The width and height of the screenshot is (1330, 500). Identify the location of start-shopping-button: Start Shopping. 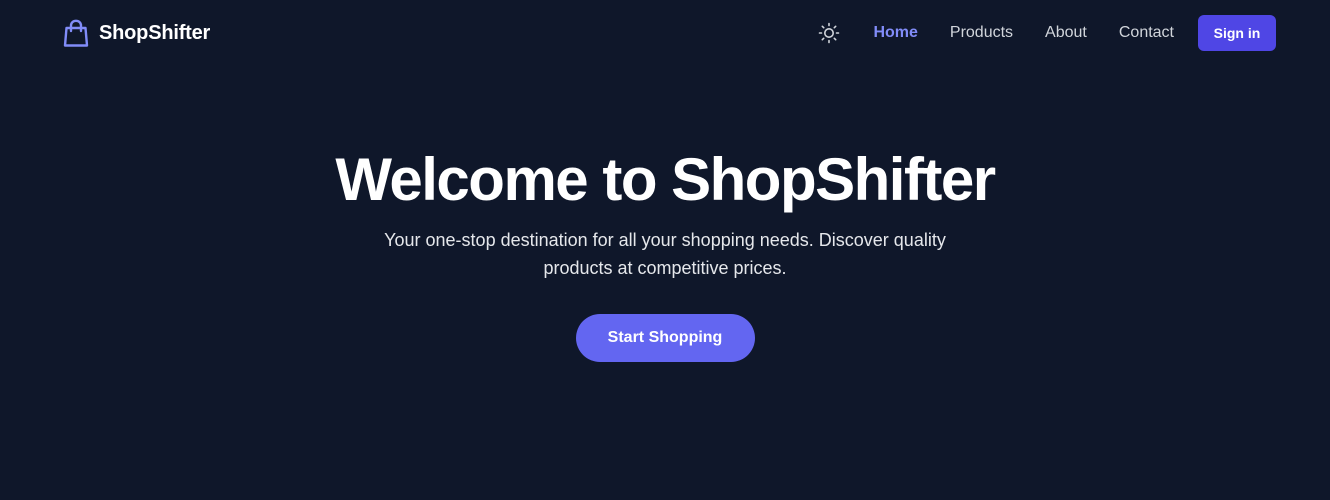
(665, 338).